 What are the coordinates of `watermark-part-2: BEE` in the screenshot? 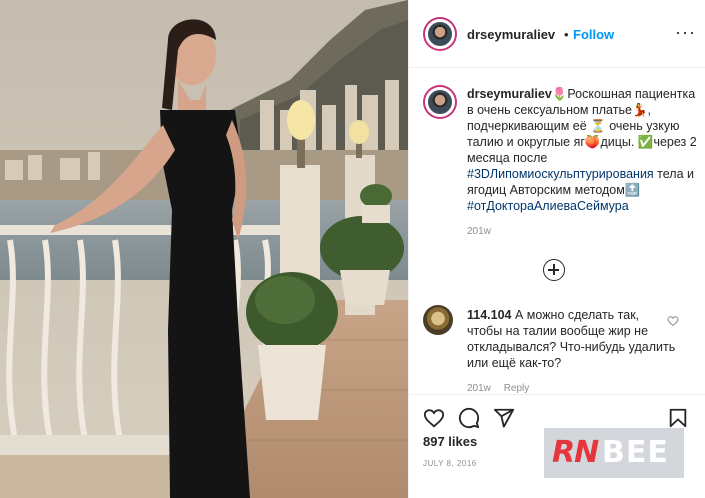 It's located at (635, 452).